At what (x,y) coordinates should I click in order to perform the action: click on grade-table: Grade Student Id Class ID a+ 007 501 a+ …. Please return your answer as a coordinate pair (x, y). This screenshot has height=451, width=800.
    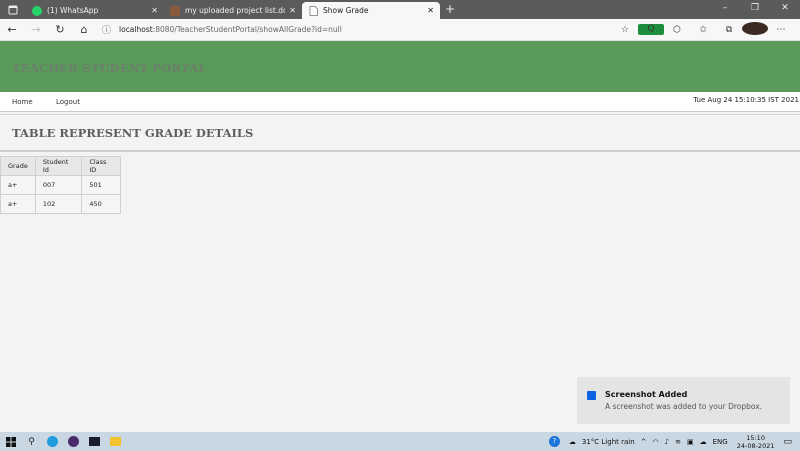
    Looking at the image, I should click on (60, 185).